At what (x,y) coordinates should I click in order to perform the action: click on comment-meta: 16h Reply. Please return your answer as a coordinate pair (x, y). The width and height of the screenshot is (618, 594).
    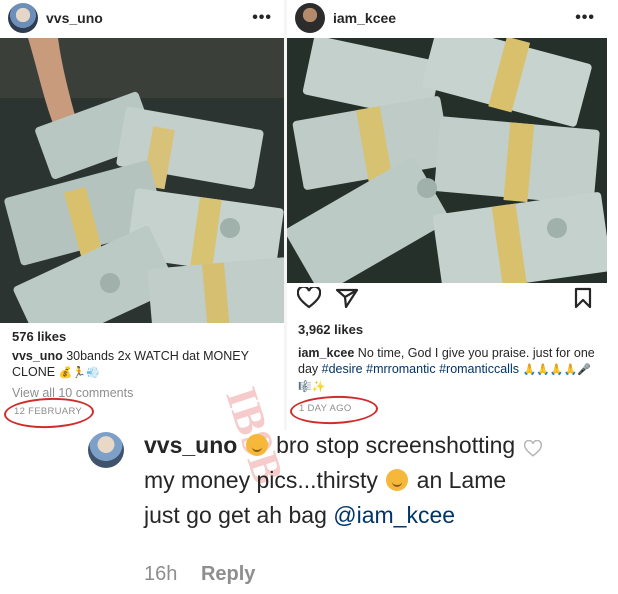
    Looking at the image, I should click on (208, 574).